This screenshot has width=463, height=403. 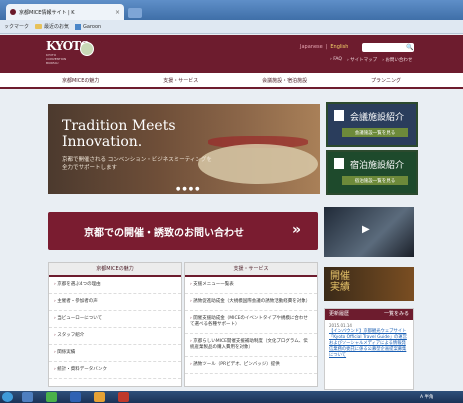 I want to click on news-header: 更新履歴 一覧をみる, so click(x=369, y=314).